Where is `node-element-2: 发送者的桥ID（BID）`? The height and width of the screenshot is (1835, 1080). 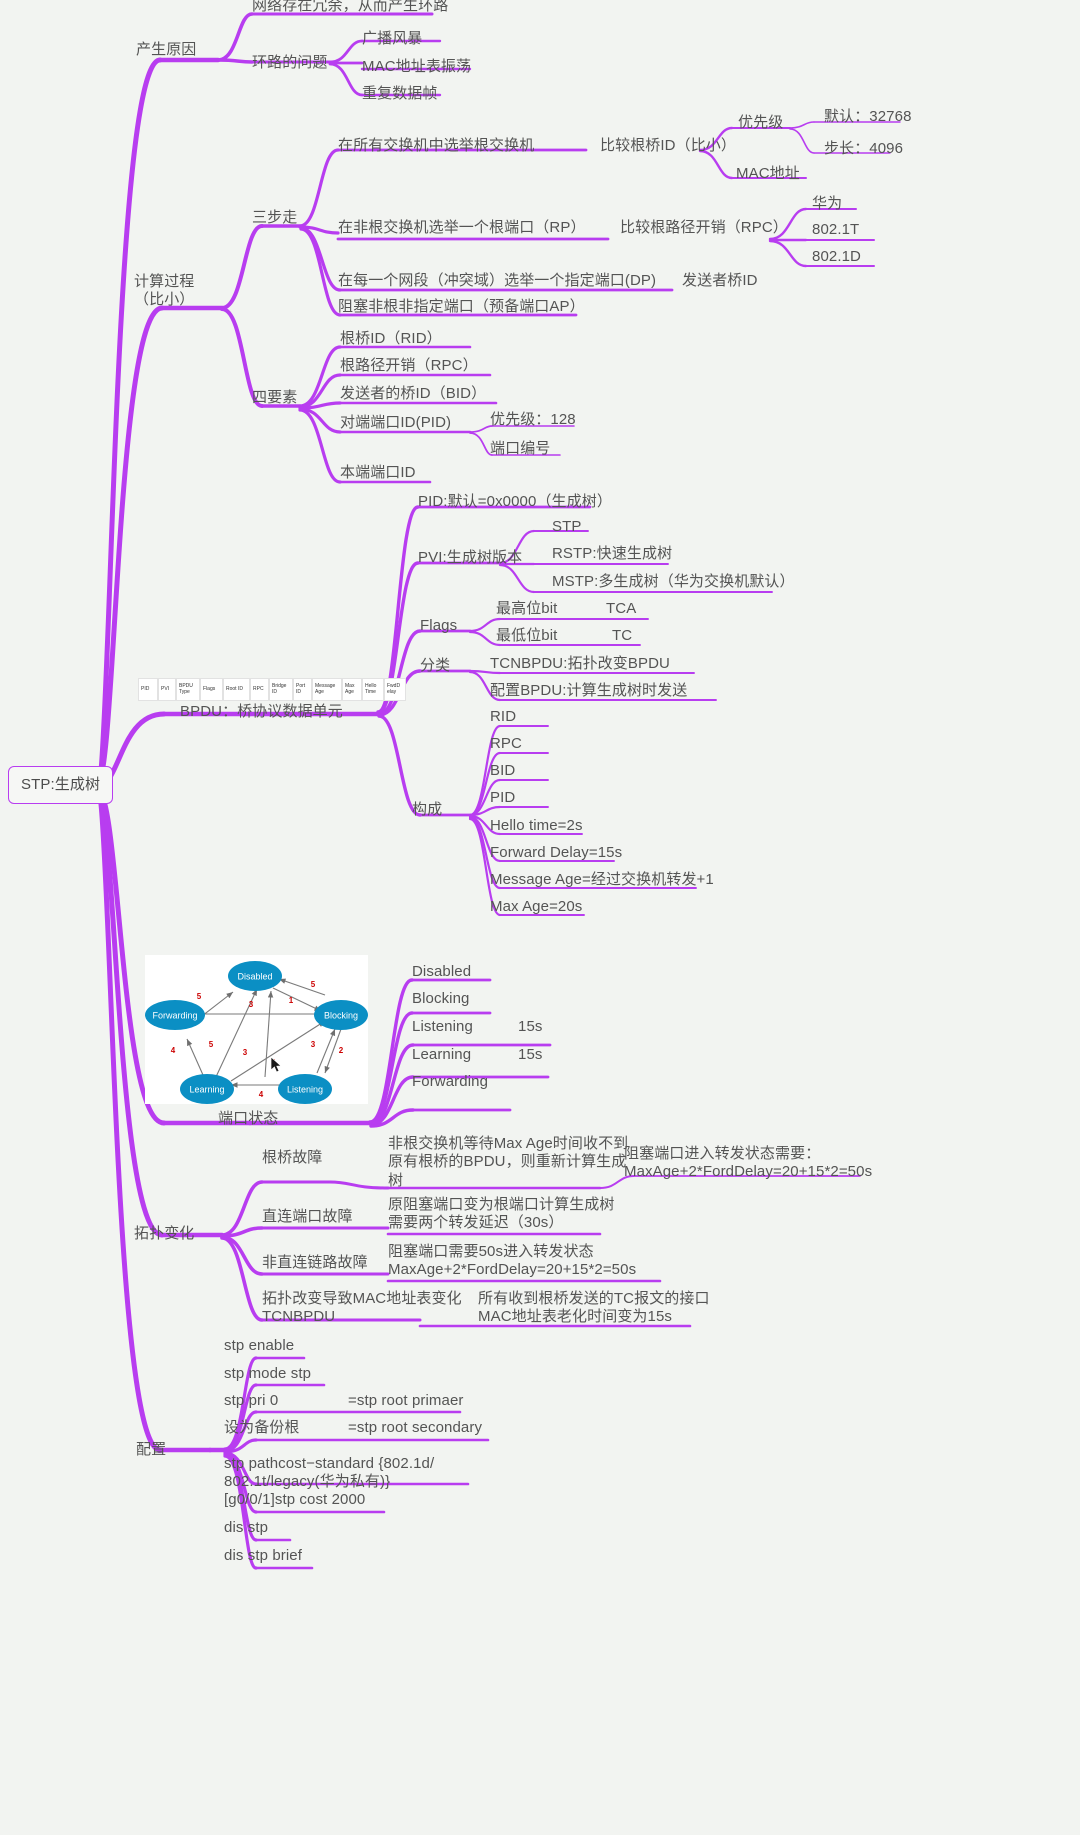
node-element-2: 发送者的桥ID（BID） is located at coordinates (413, 394).